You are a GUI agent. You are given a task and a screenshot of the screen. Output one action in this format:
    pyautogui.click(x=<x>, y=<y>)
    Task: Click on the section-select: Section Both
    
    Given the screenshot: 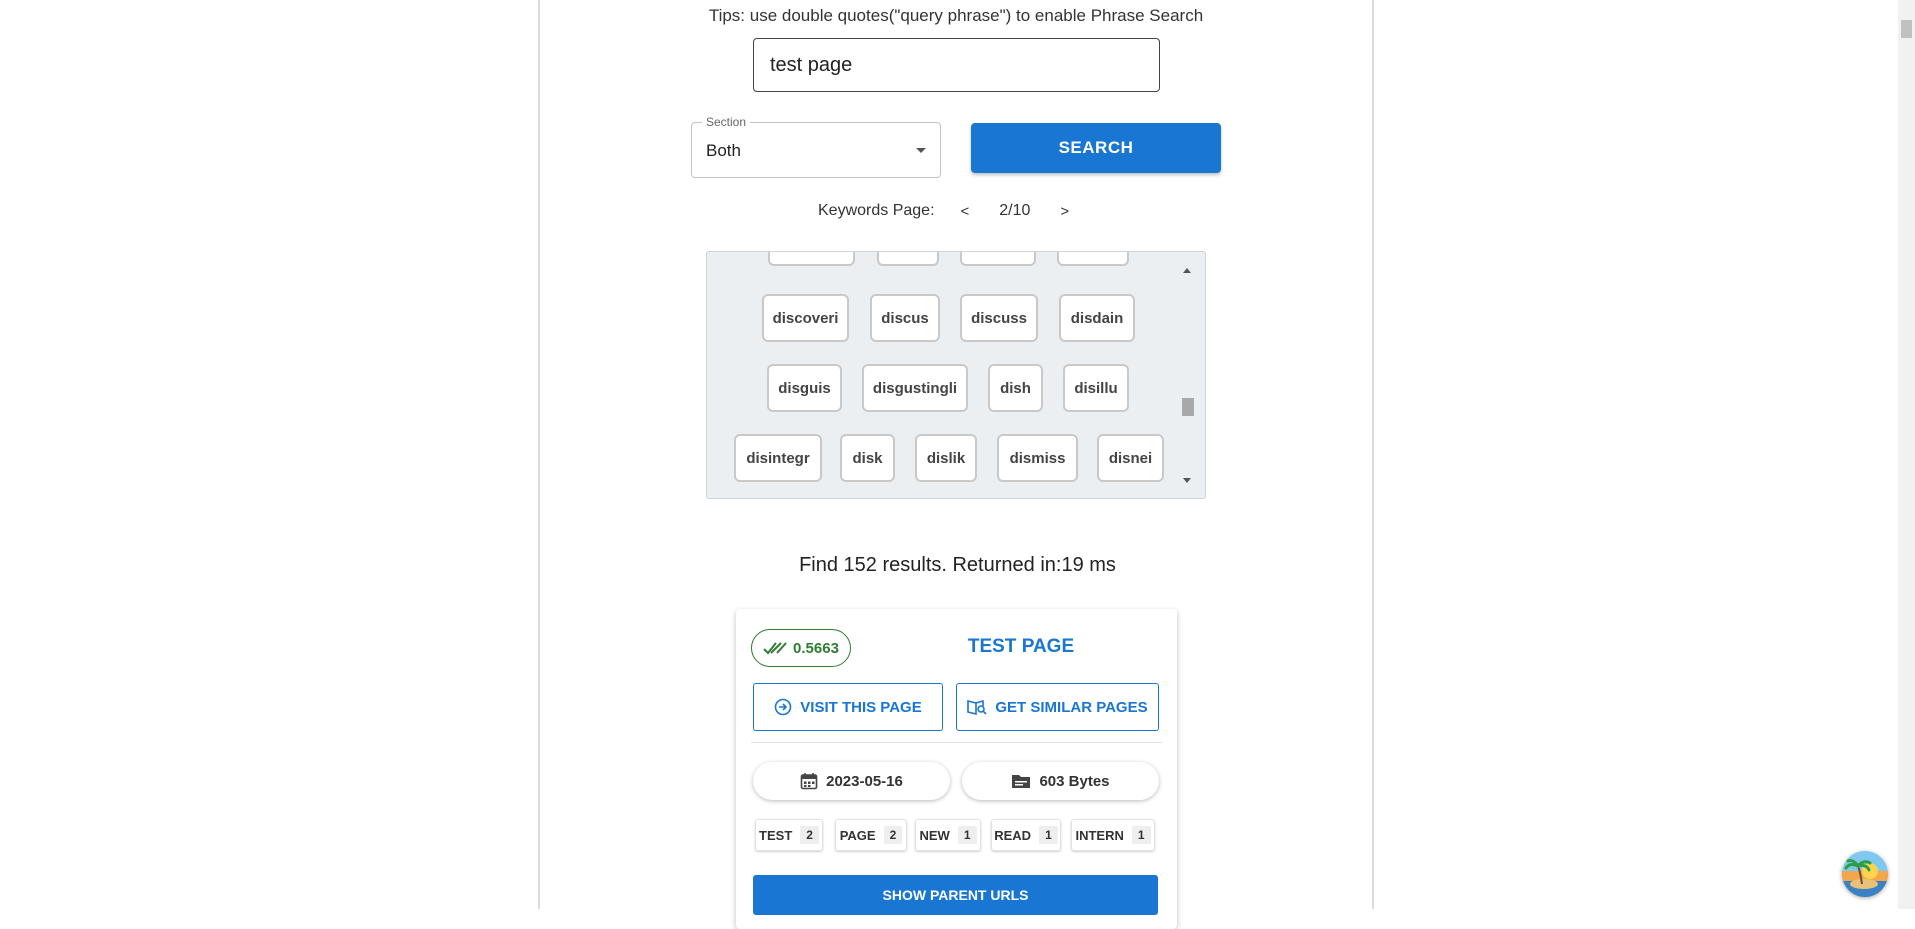 What is the action you would take?
    pyautogui.click(x=816, y=146)
    